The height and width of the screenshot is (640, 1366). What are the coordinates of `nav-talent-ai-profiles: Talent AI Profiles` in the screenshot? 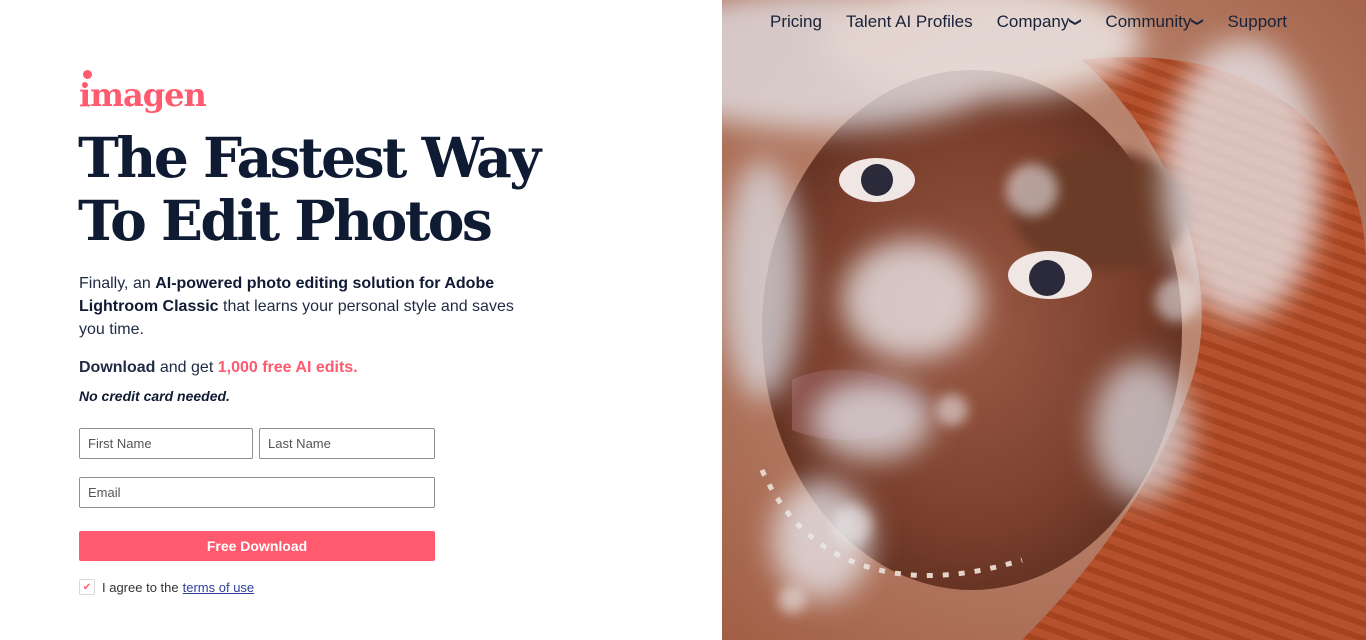 It's located at (909, 22).